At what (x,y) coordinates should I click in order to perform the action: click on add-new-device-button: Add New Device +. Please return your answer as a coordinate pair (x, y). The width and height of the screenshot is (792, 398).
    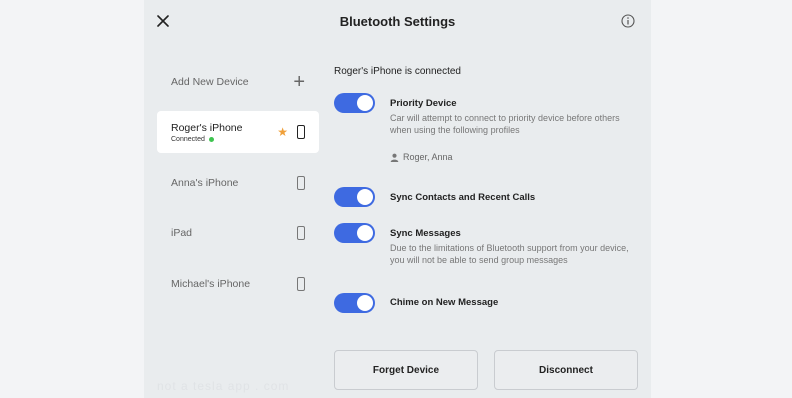
    Looking at the image, I should click on (238, 82).